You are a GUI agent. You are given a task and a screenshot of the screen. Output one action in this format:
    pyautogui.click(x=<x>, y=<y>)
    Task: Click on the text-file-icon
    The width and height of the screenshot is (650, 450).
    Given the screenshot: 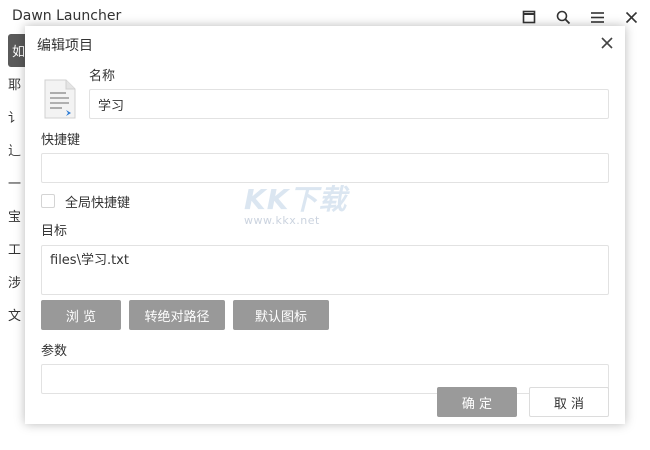 What is the action you would take?
    pyautogui.click(x=60, y=99)
    